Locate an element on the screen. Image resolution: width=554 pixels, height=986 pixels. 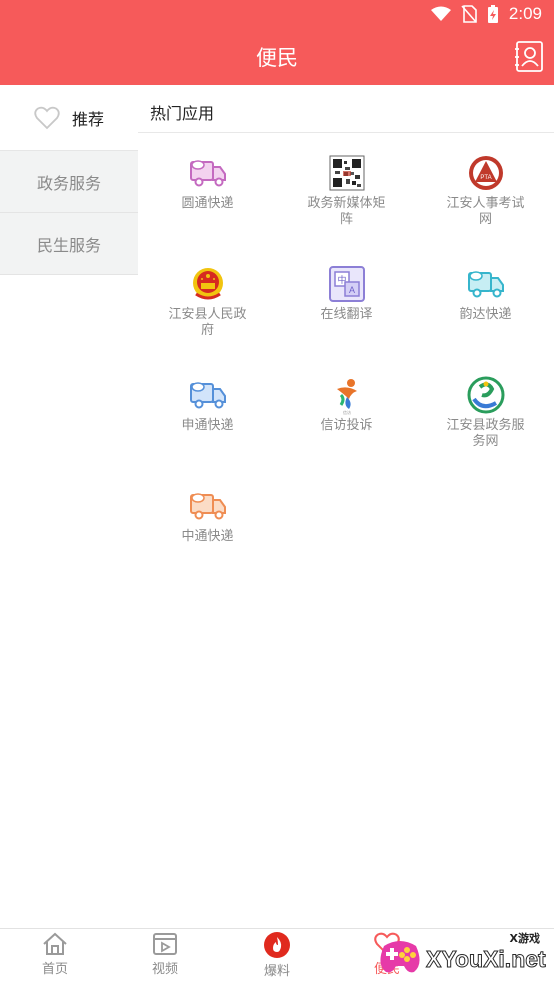
app-label: 圆通快递 is located at coordinates (207, 203).